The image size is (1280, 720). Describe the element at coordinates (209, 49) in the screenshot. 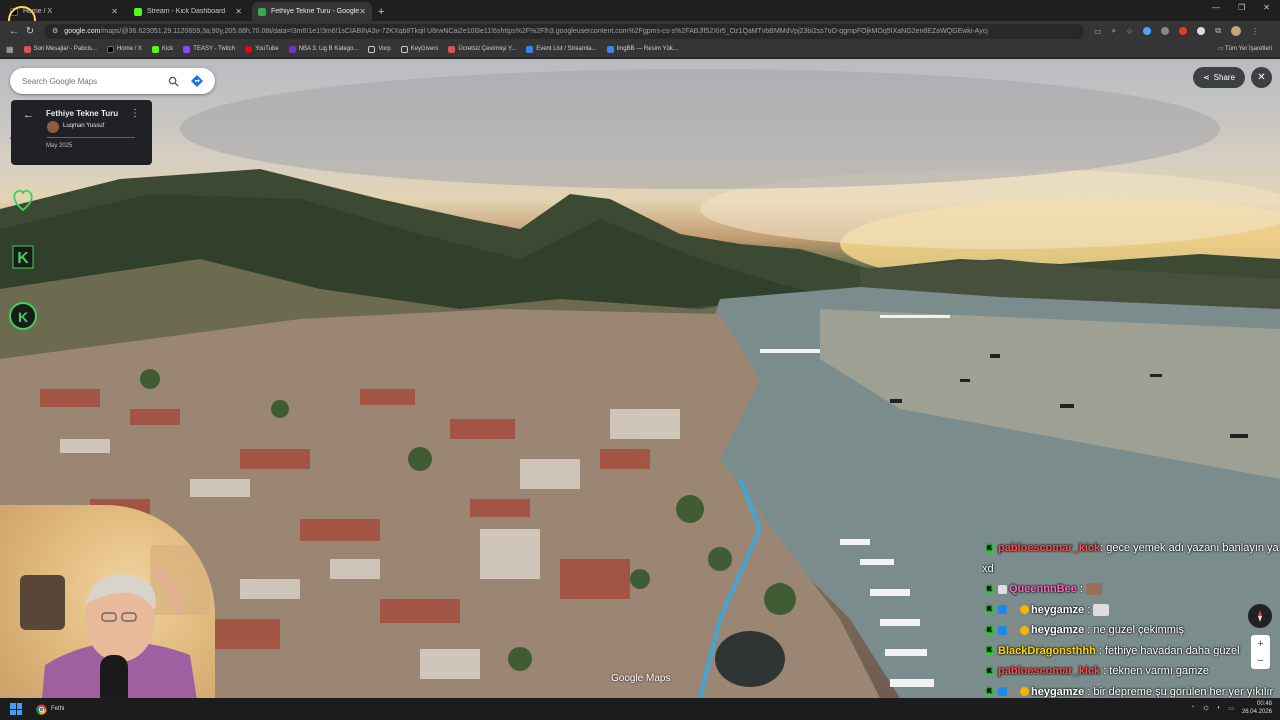

I see `bookmark-item: TEASY - Twitch` at that location.